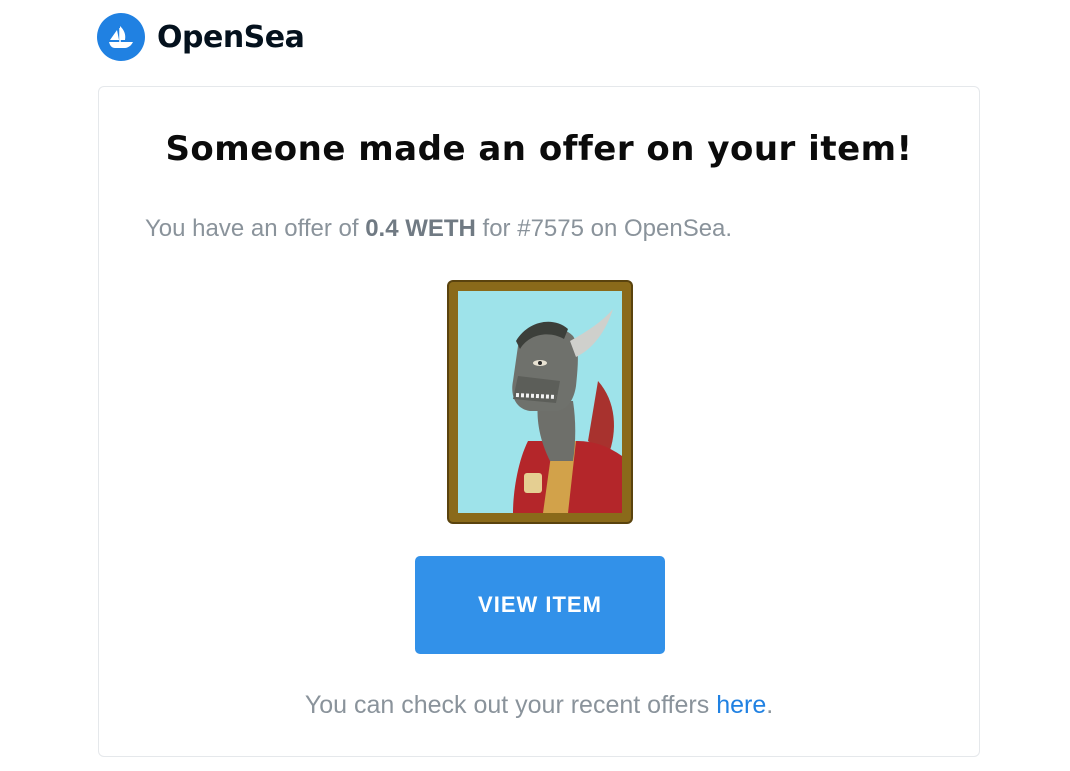  What do you see at coordinates (510, 705) in the screenshot?
I see `footer-prefix: You can check out your recent offers` at bounding box center [510, 705].